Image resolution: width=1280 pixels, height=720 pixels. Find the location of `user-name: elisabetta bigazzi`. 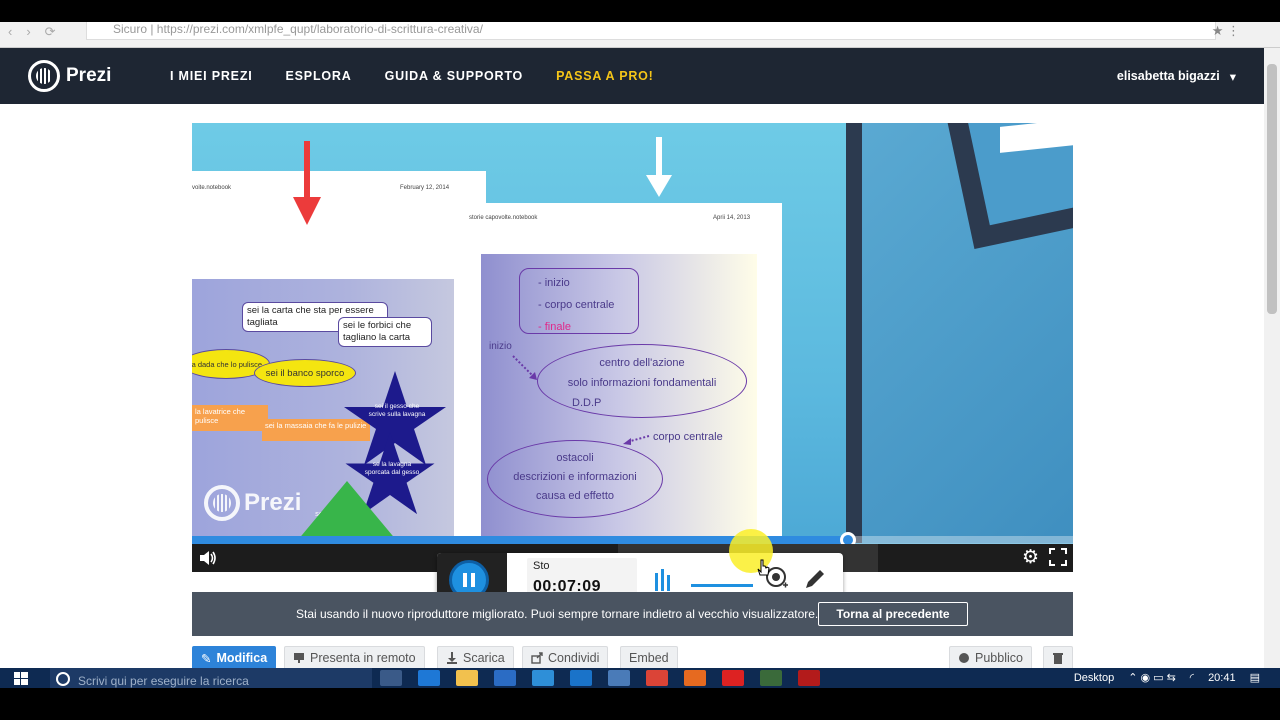

user-name: elisabetta bigazzi is located at coordinates (1168, 76).